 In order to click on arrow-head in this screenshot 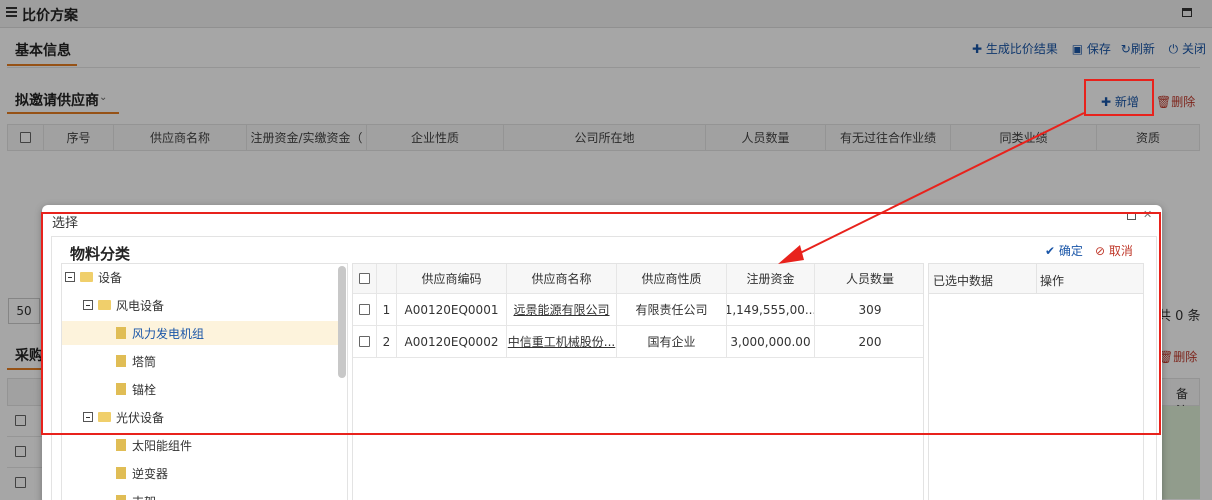, I will do `click(791, 254)`.